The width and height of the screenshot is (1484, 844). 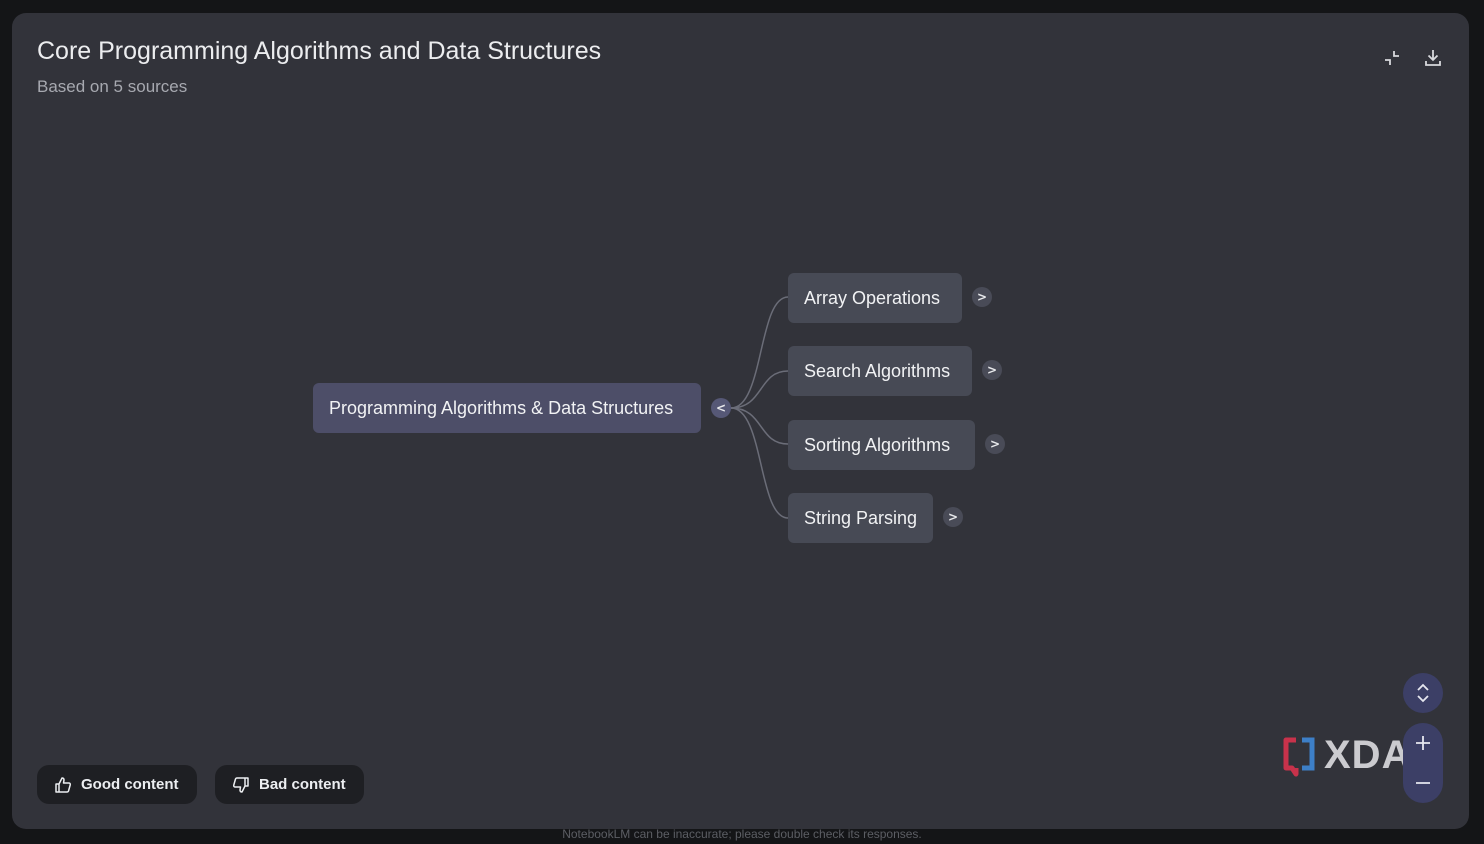 I want to click on thumbs-down-icon, so click(x=240, y=784).